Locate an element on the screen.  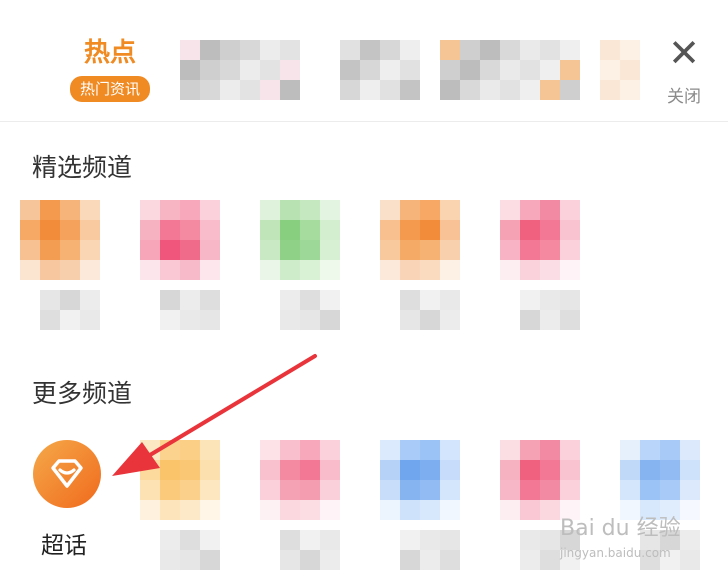
chaohua-label: 超话 is located at coordinates (64, 546).